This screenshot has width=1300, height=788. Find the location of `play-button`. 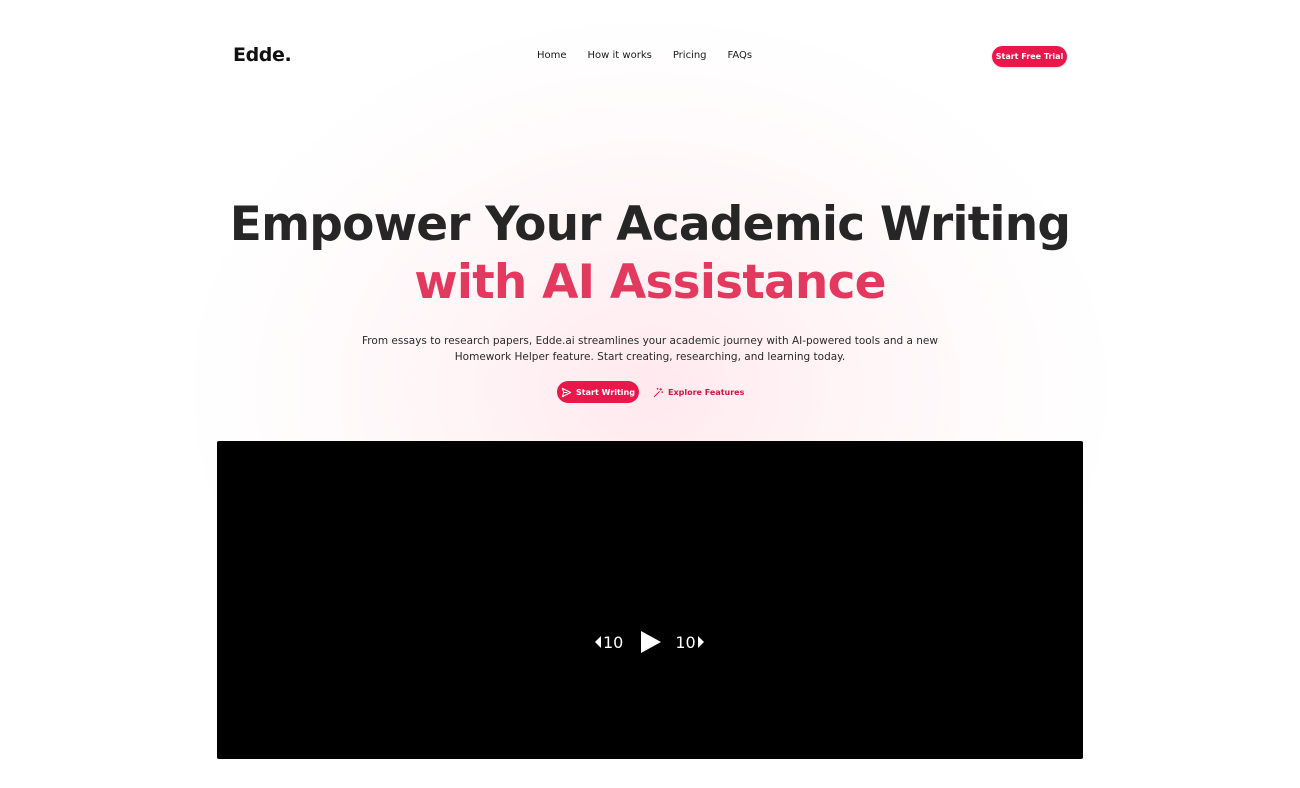

play-button is located at coordinates (650, 642).